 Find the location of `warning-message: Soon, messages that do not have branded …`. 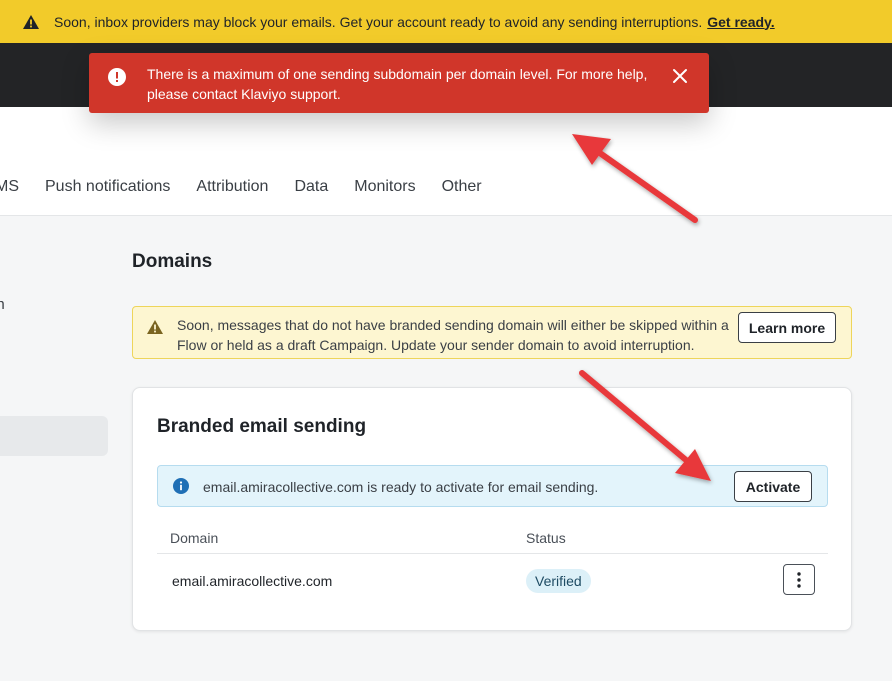

warning-message: Soon, messages that do not have branded … is located at coordinates (453, 335).